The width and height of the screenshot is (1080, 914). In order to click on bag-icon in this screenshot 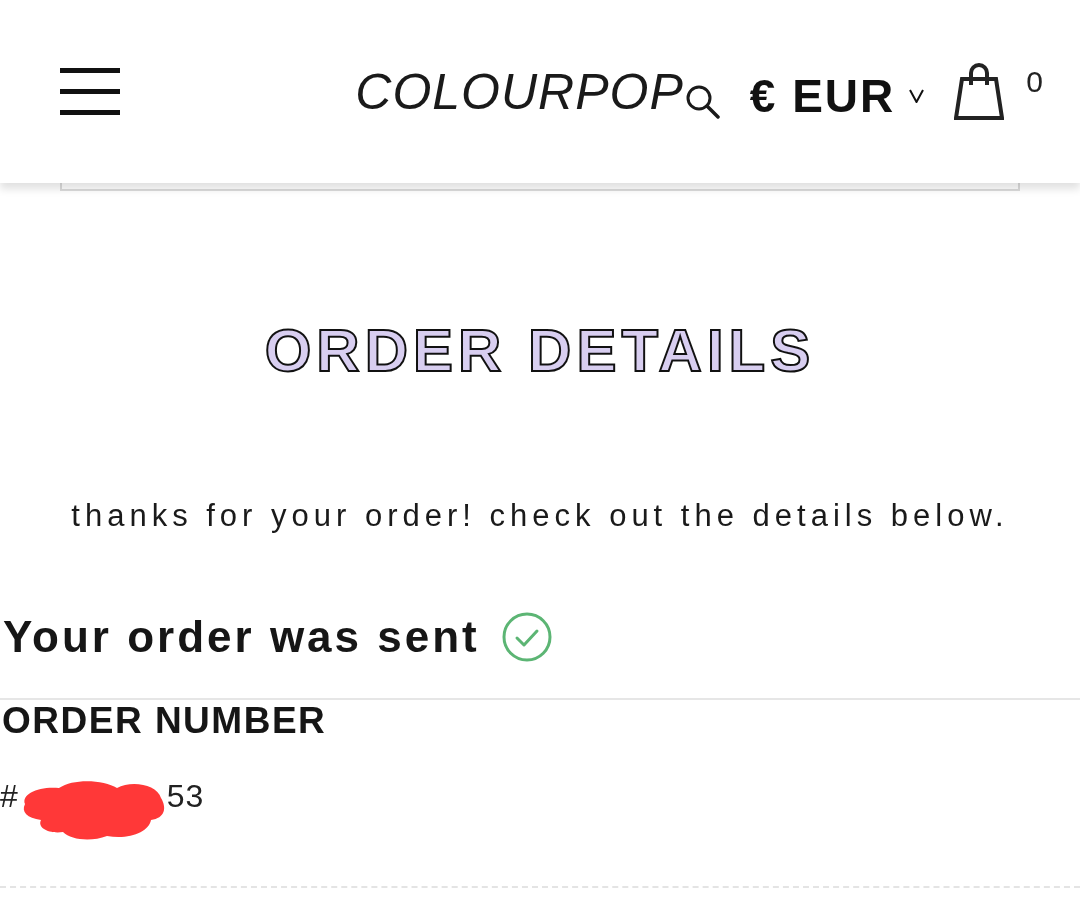, I will do `click(979, 91)`.